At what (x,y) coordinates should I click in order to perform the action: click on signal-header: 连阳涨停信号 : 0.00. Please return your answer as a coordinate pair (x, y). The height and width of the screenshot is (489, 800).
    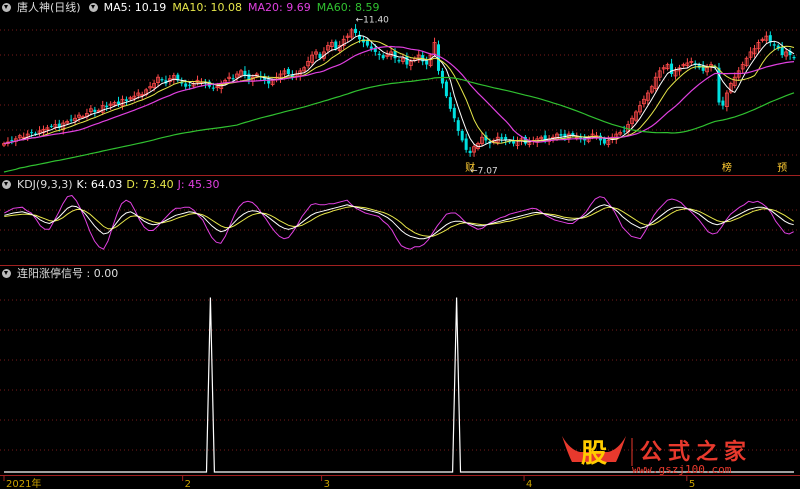
    Looking at the image, I should click on (62, 274).